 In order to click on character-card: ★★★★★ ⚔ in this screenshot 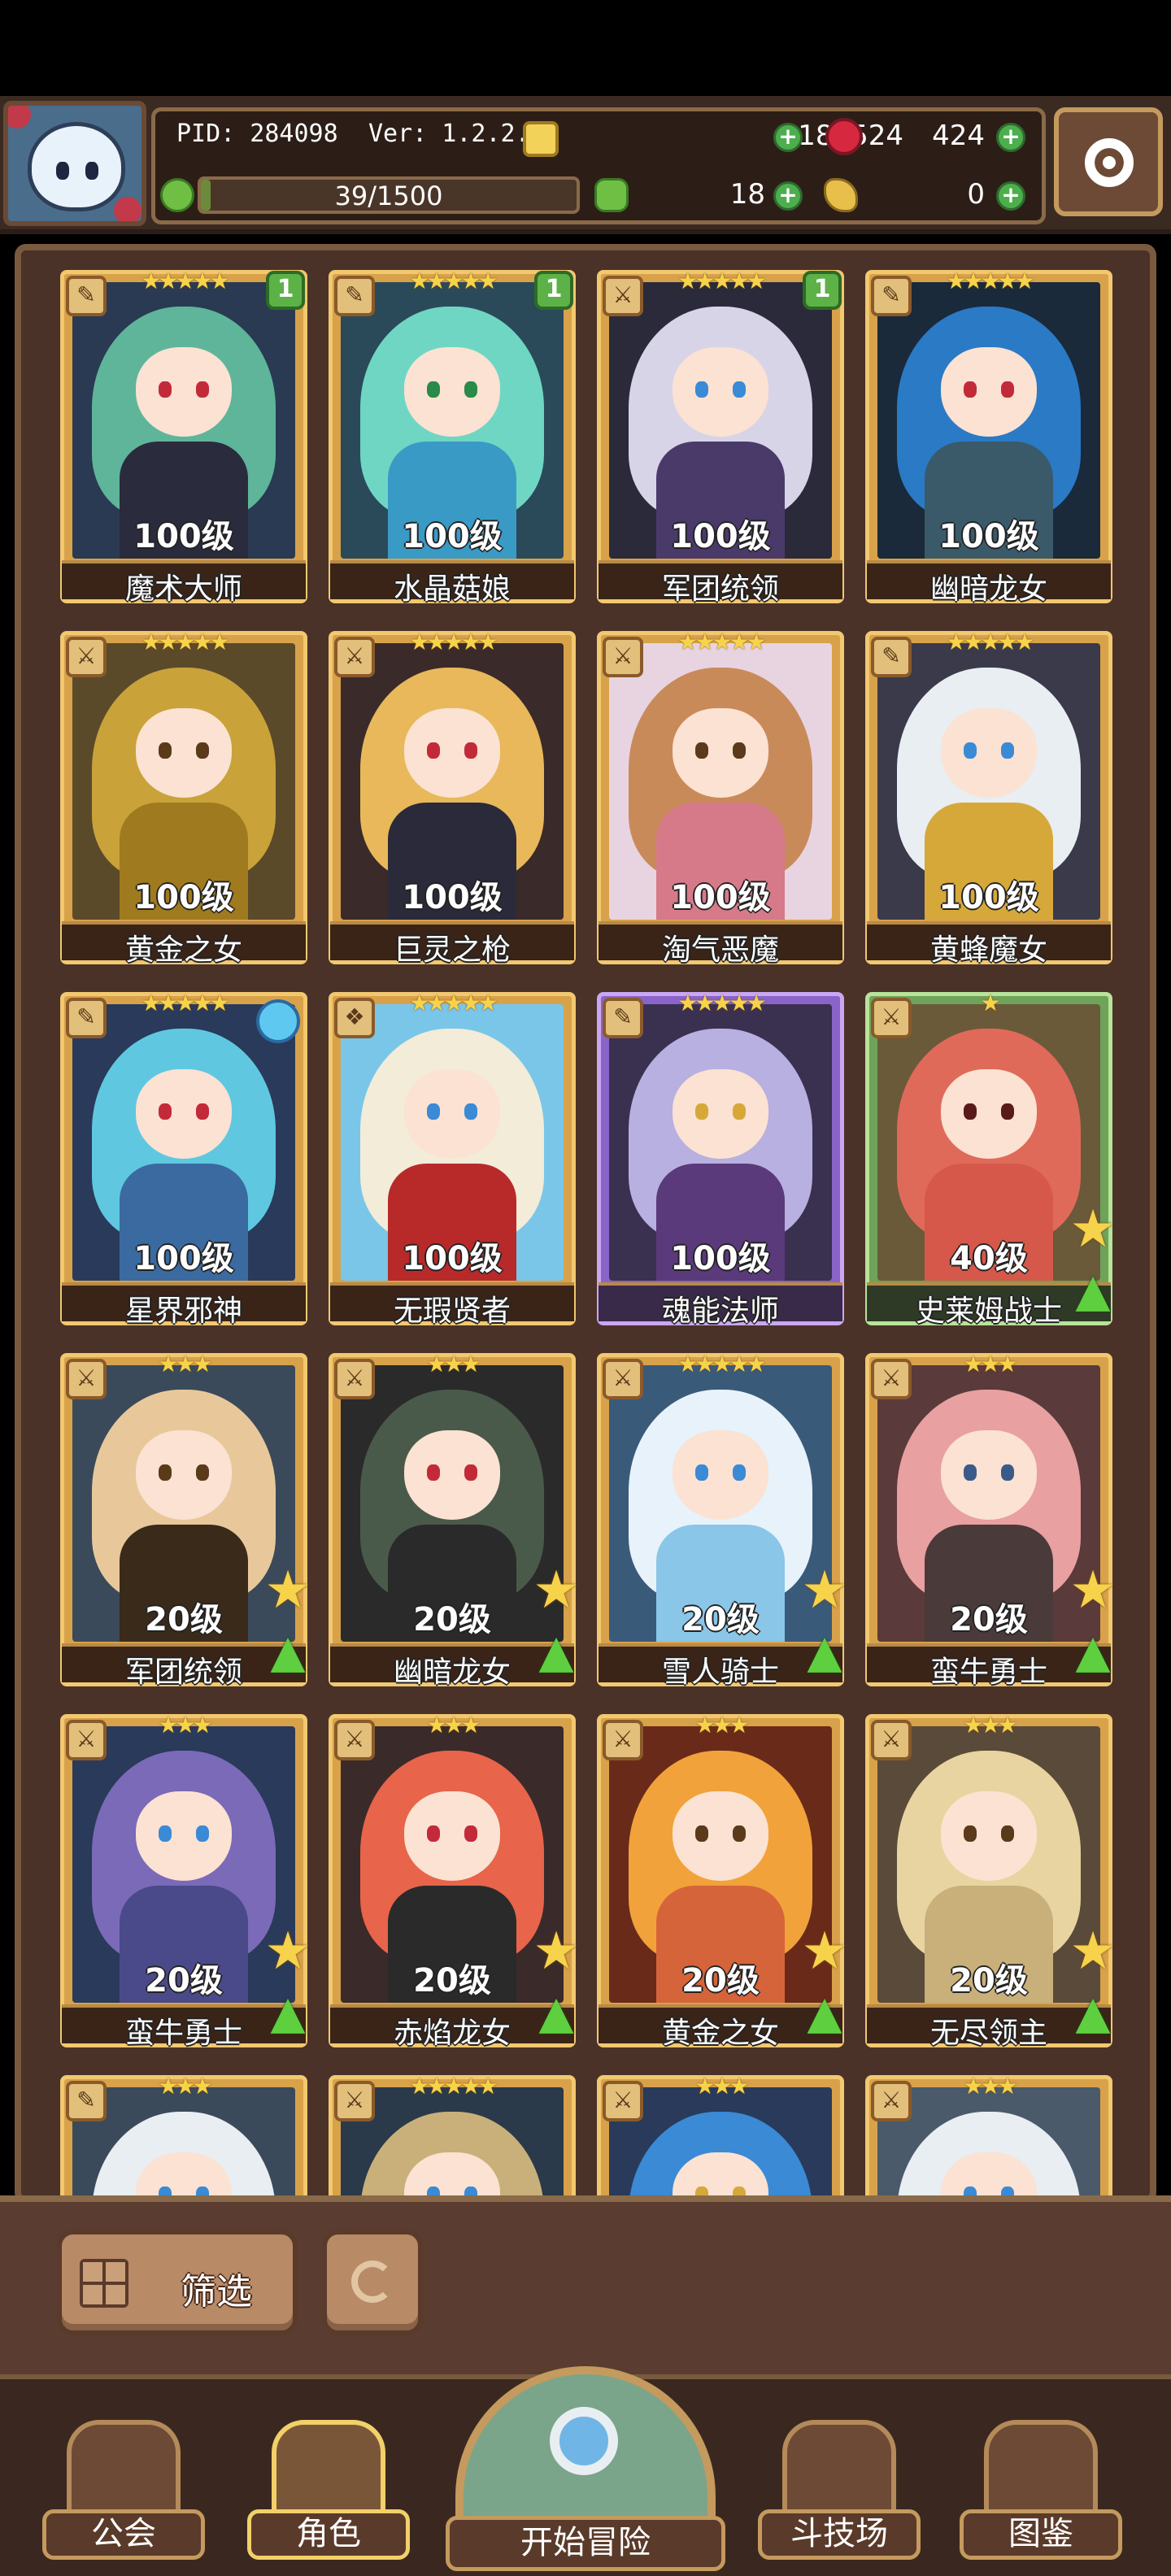, I will do `click(452, 2134)`.